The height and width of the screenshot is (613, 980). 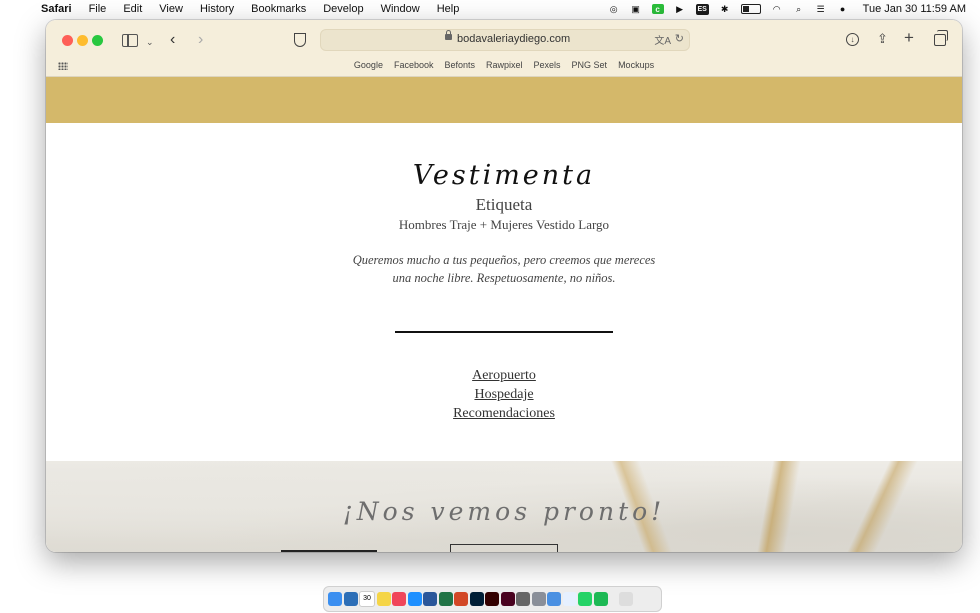 I want to click on forward-icon: ›, so click(x=200, y=40).